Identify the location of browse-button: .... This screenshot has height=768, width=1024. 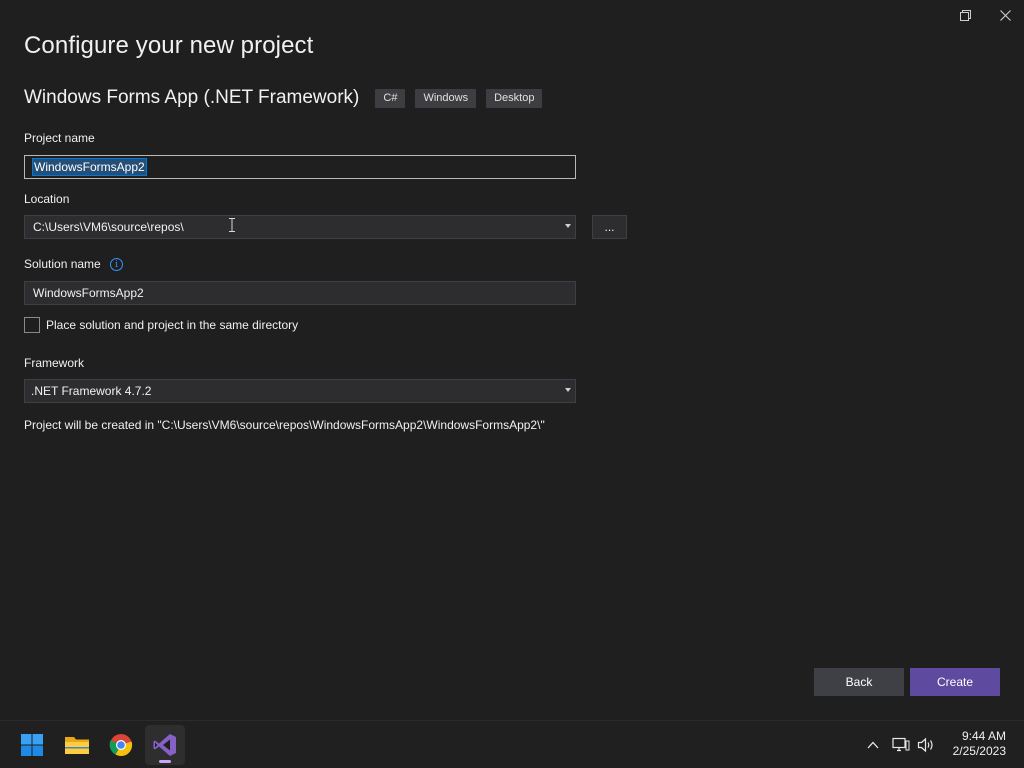
(609, 227).